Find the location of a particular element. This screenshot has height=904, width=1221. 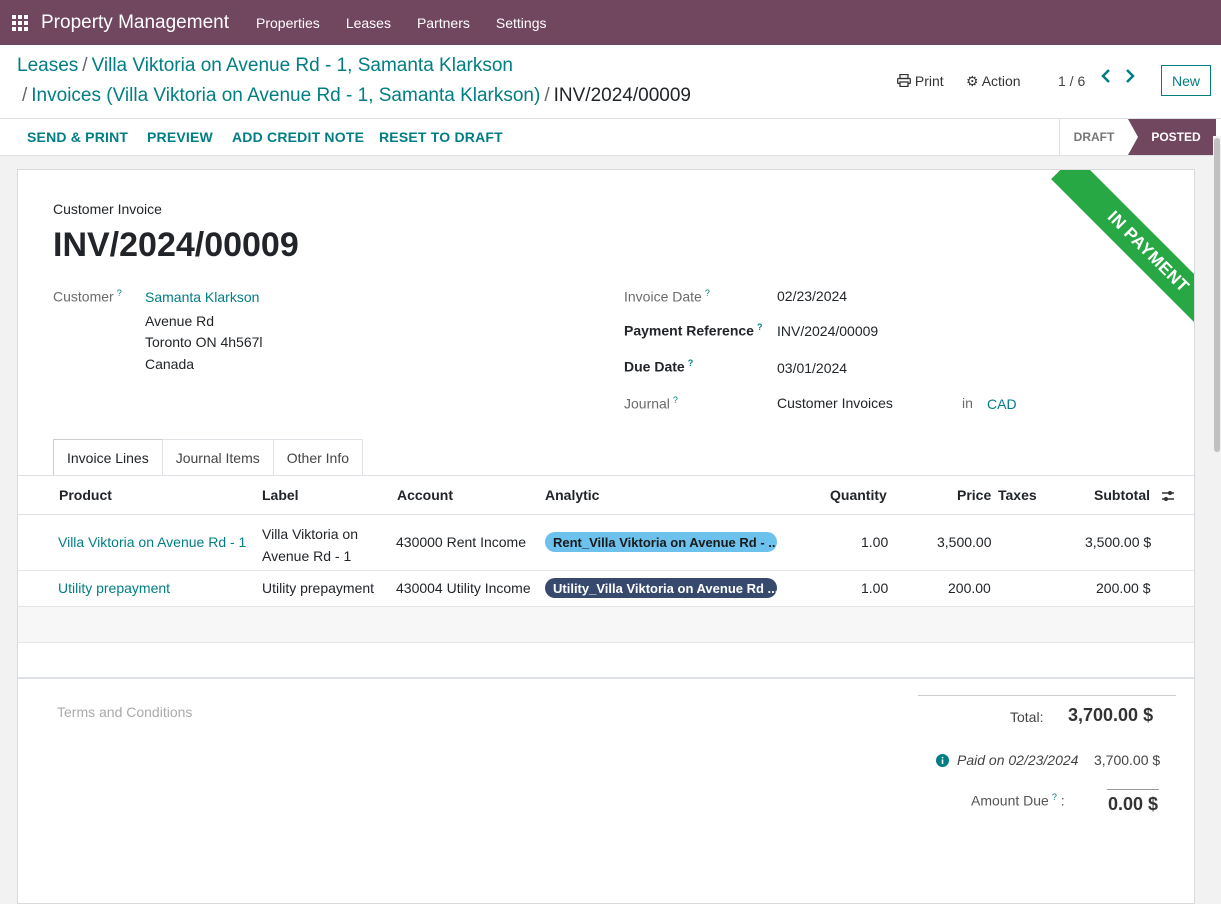

send-print-button: SEND & PRINT is located at coordinates (77, 137).